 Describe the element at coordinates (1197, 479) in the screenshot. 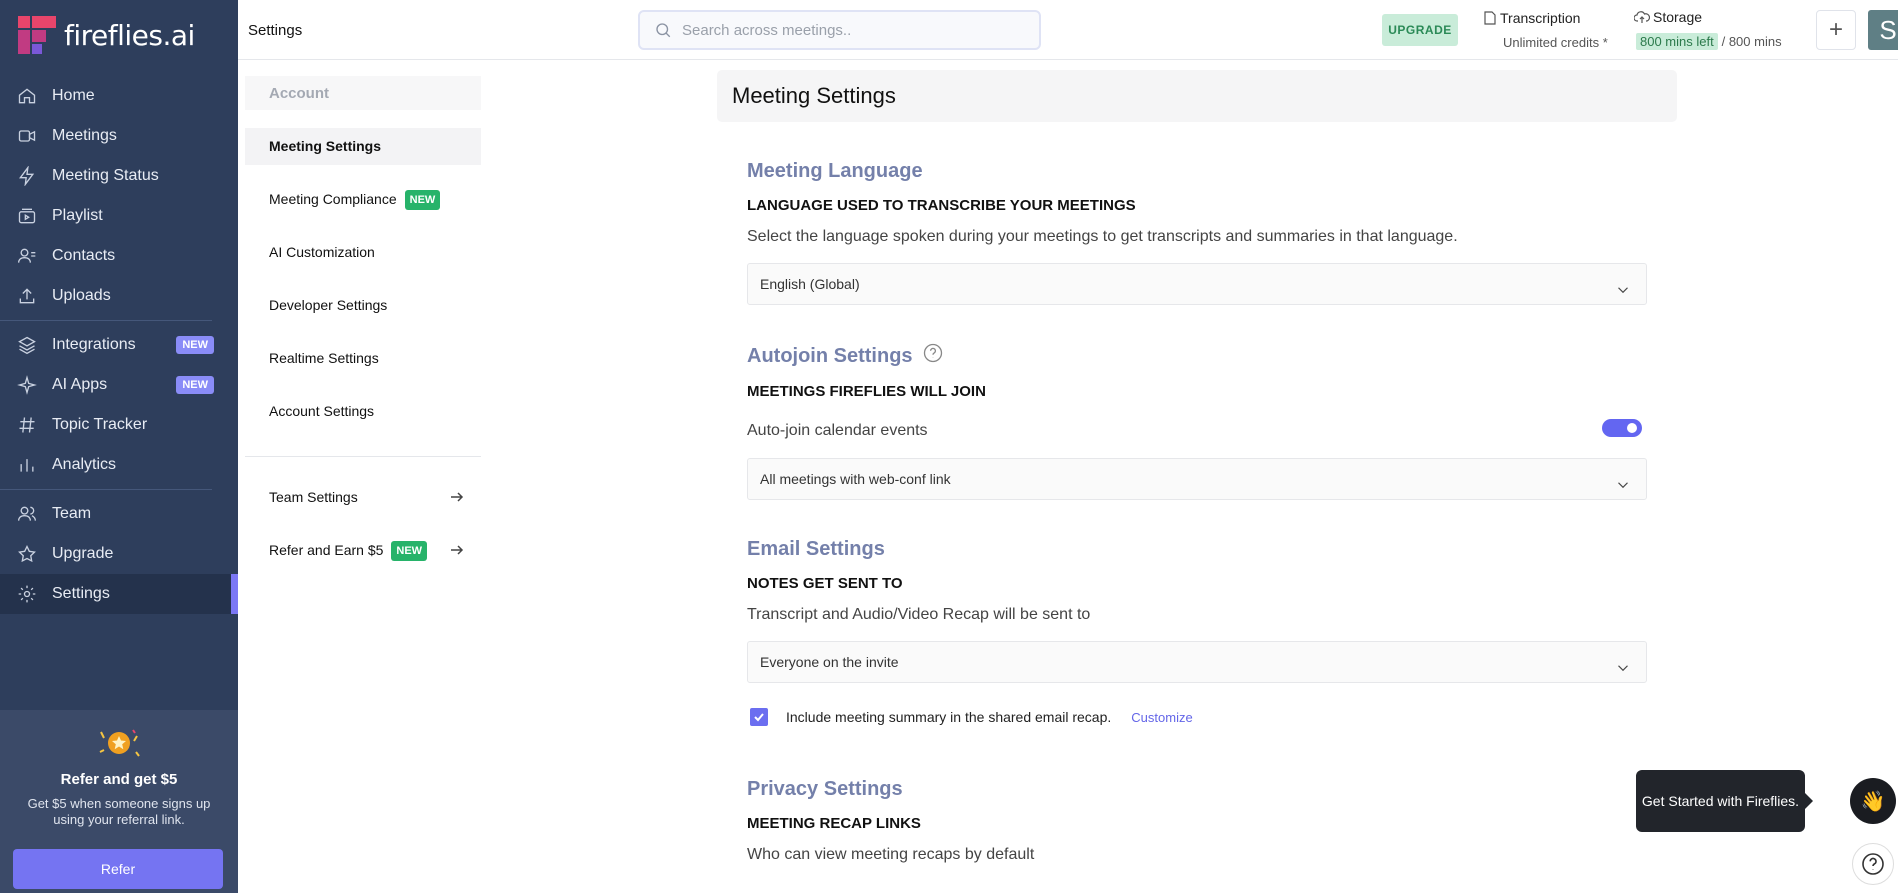

I see `autojoin-select: All meetings with web-conf link` at that location.